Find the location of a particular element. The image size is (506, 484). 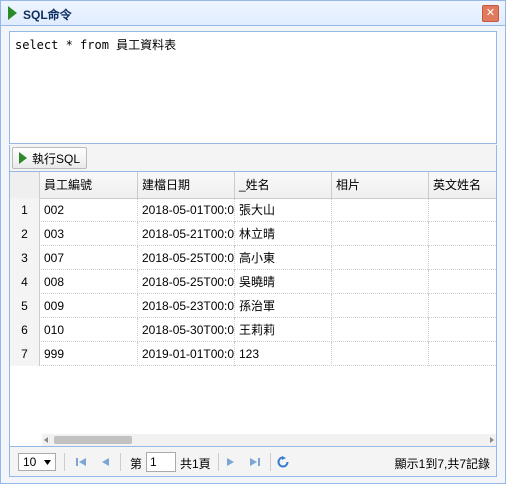

scroll-left-icon is located at coordinates (46, 440).